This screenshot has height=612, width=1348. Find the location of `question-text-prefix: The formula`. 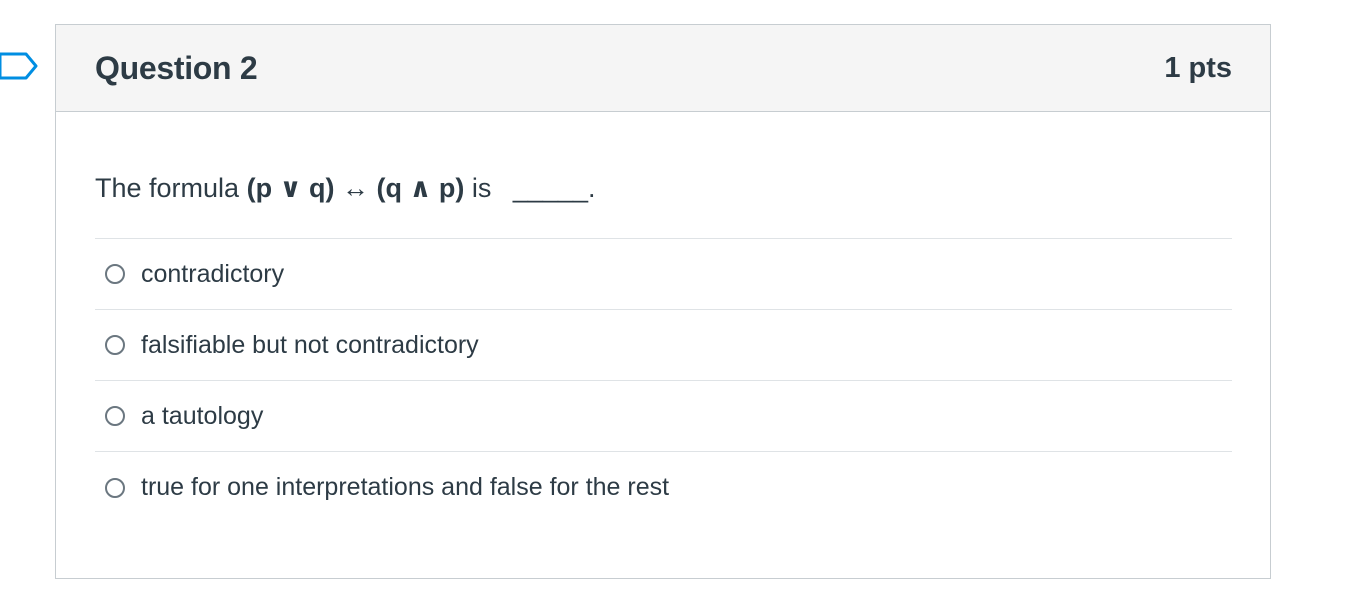

question-text-prefix: The formula is located at coordinates (167, 188).